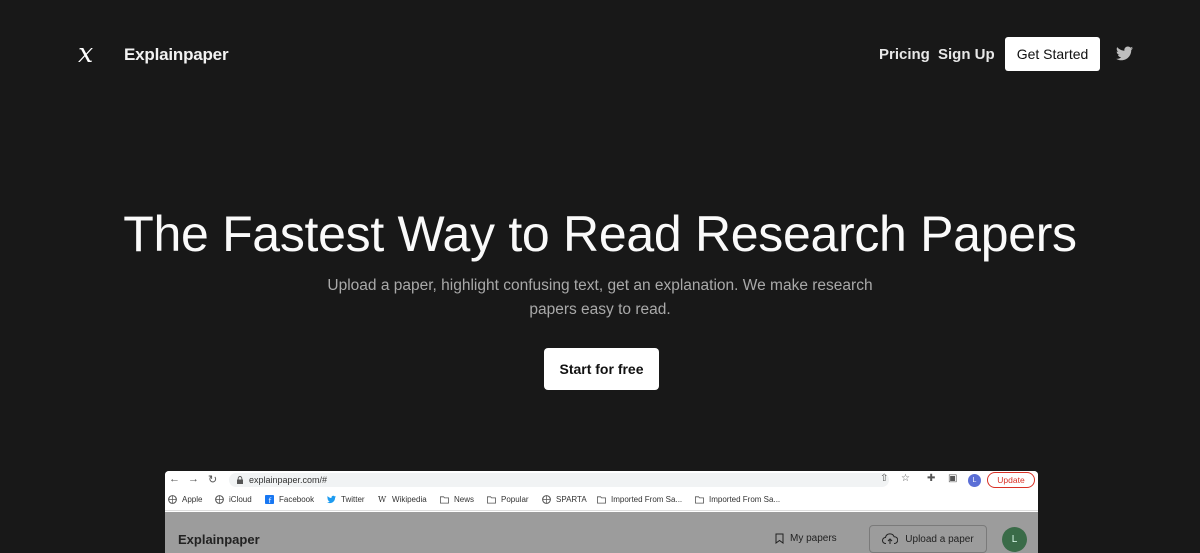  What do you see at coordinates (233, 499) in the screenshot?
I see `bookmark-item: iCloud` at bounding box center [233, 499].